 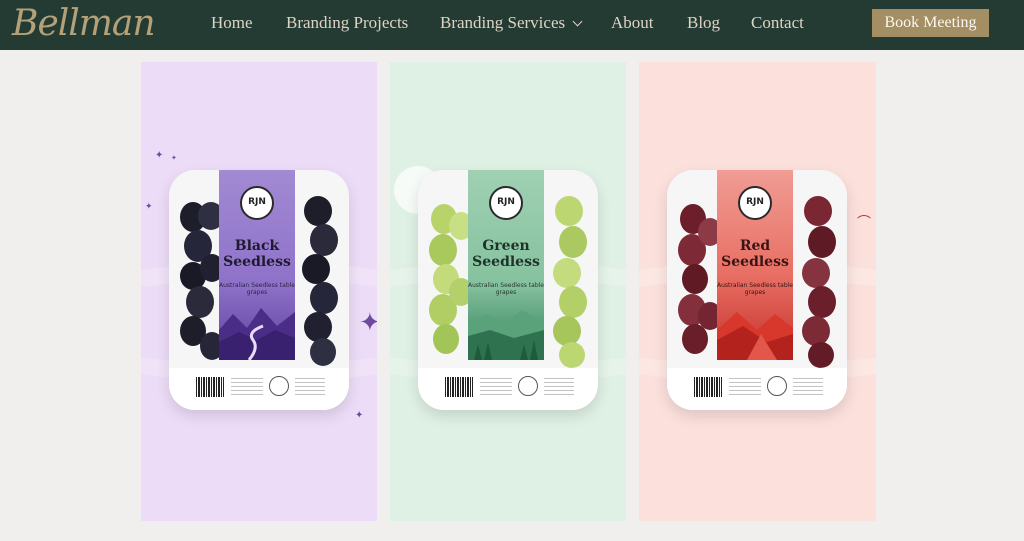 What do you see at coordinates (864, 223) in the screenshot?
I see `bird-icon: ⌒` at bounding box center [864, 223].